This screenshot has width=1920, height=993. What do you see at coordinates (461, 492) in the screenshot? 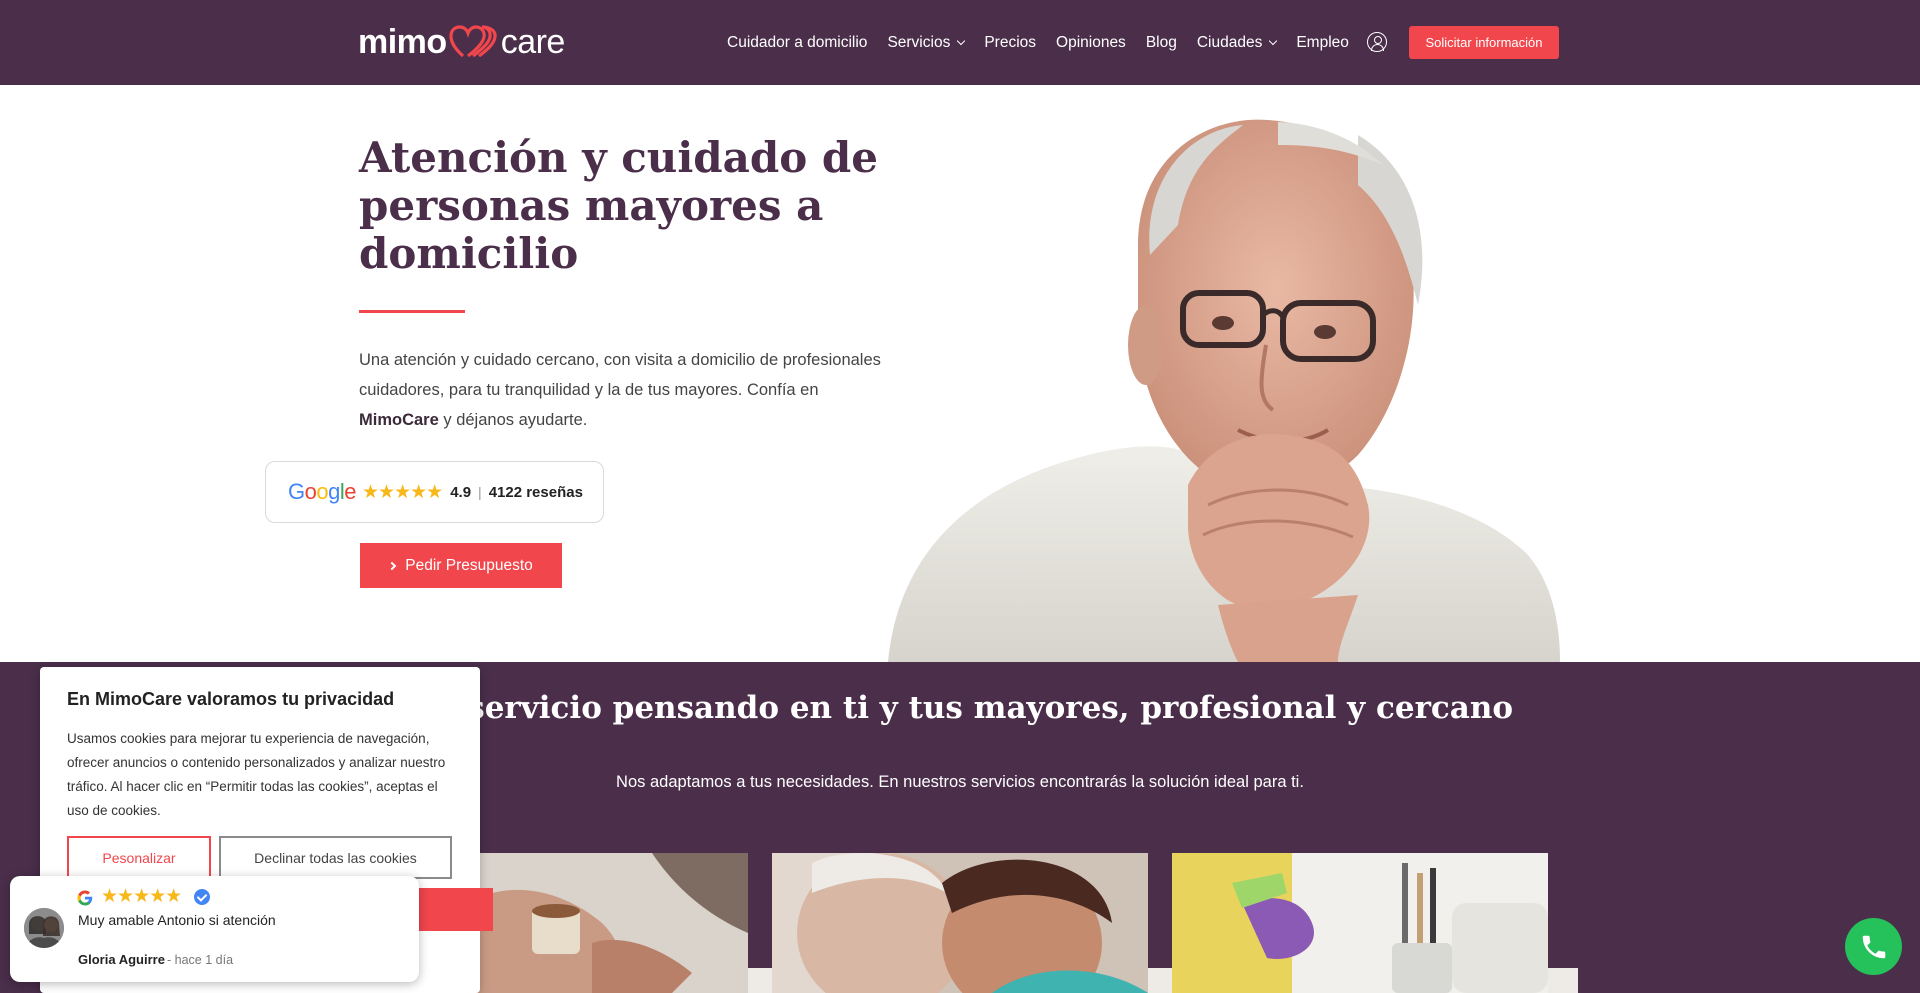
I see `rating-score: 4.9` at bounding box center [461, 492].